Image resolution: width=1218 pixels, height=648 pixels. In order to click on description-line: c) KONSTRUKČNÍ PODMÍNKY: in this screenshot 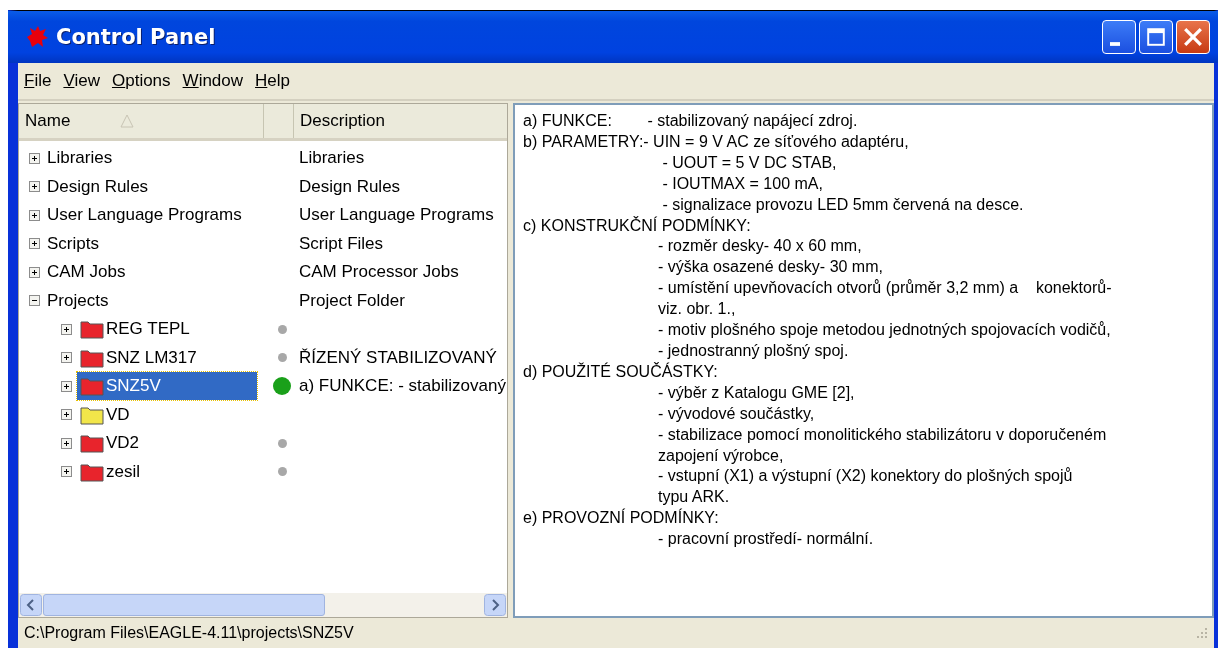, I will do `click(637, 225)`.